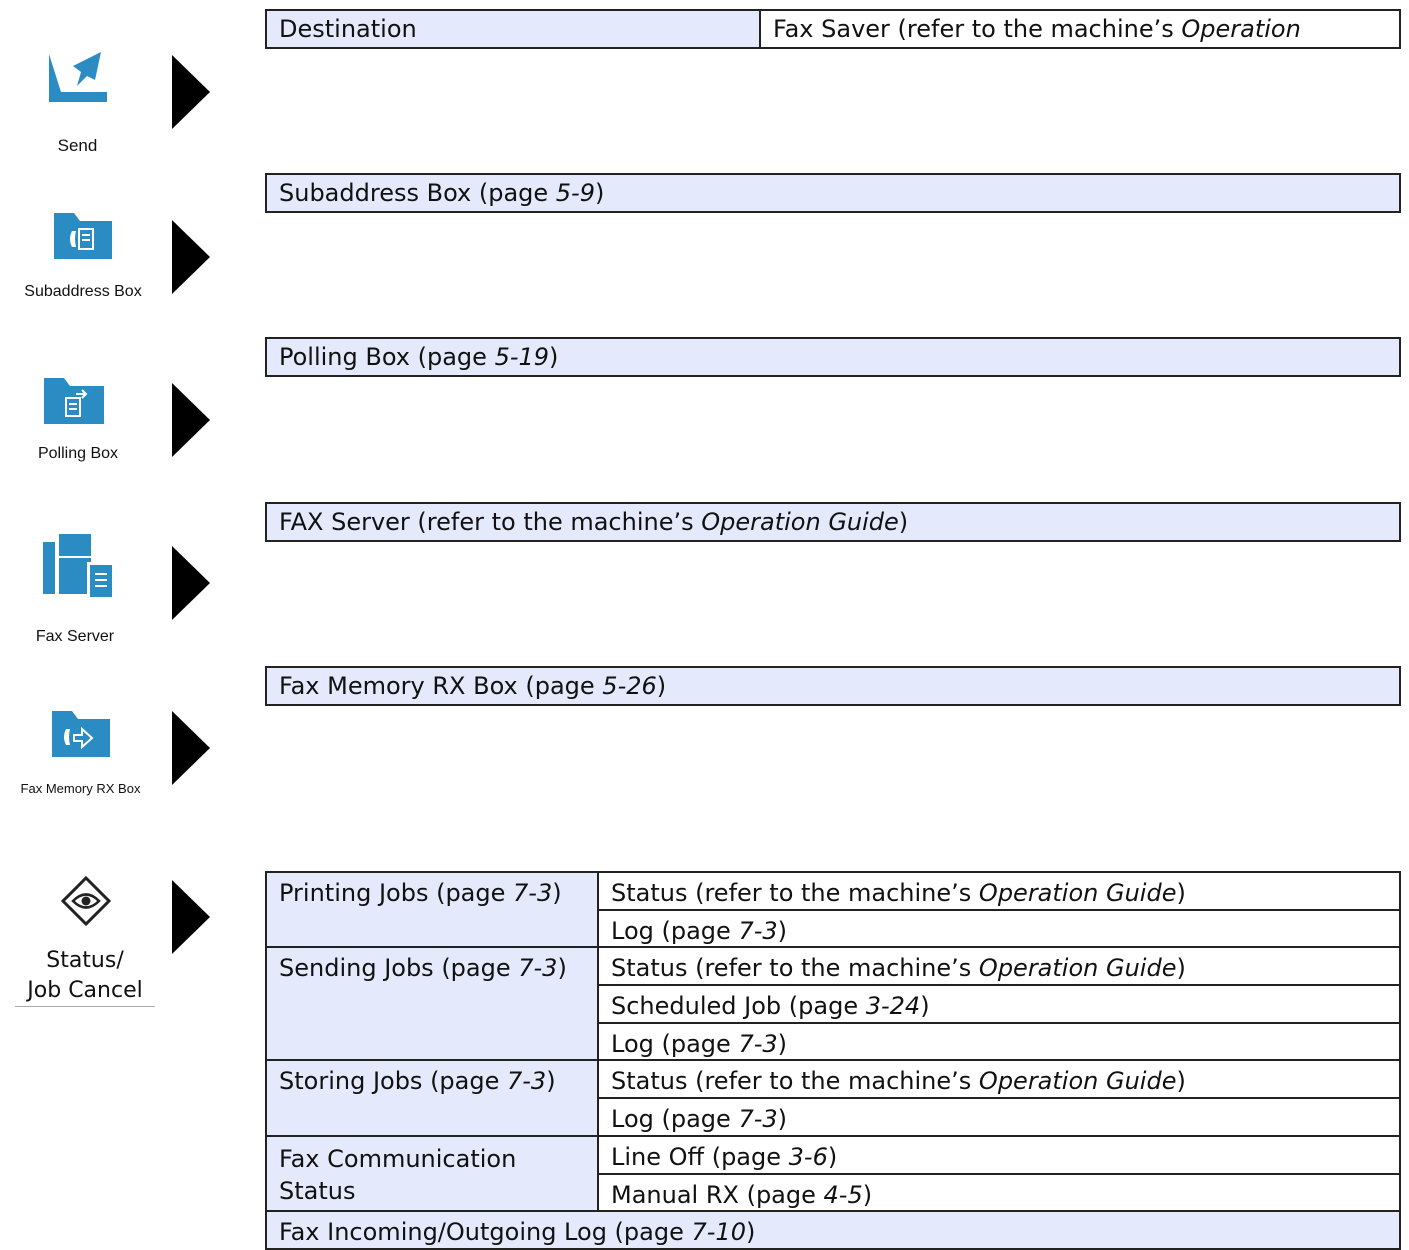  Describe the element at coordinates (85, 990) in the screenshot. I see `status-job-cancel-label-line2: Job Cancel` at that location.